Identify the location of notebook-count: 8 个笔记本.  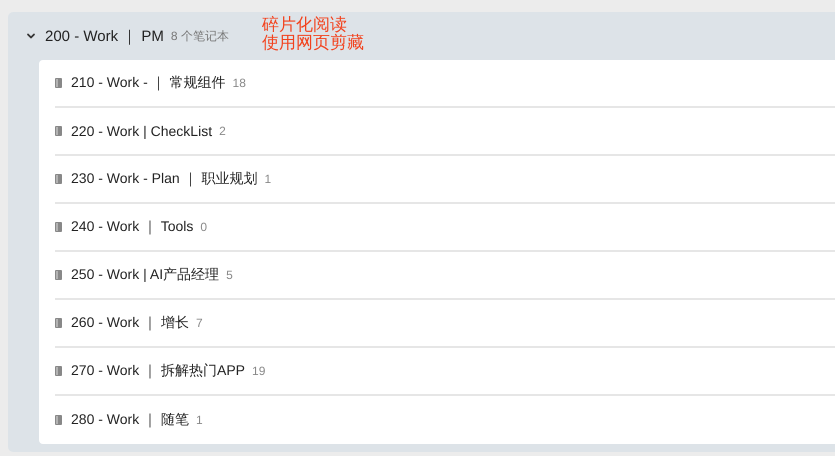
(199, 36).